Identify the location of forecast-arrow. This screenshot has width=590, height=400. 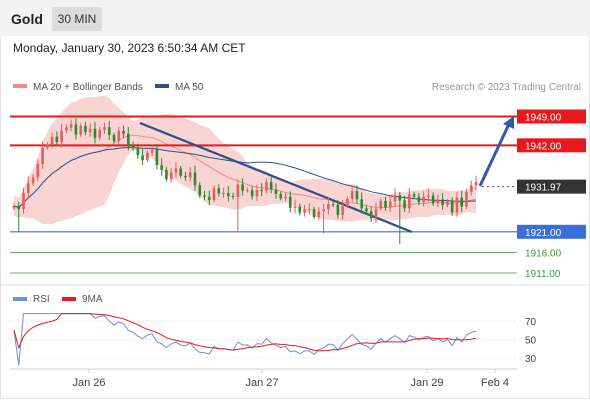
(496, 151).